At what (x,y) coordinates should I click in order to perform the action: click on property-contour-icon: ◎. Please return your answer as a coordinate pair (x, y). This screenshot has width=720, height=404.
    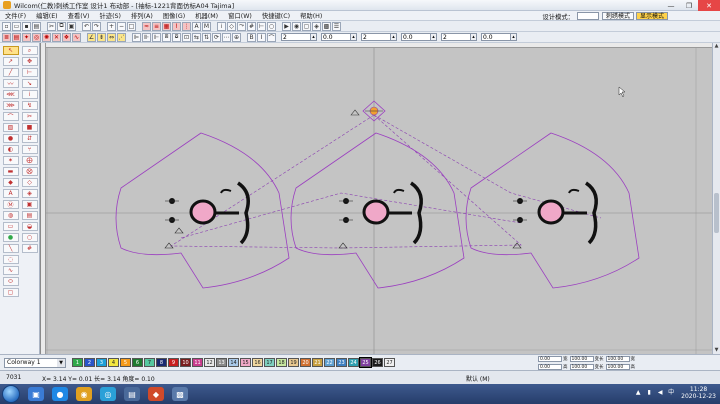
    Looking at the image, I should click on (36, 37).